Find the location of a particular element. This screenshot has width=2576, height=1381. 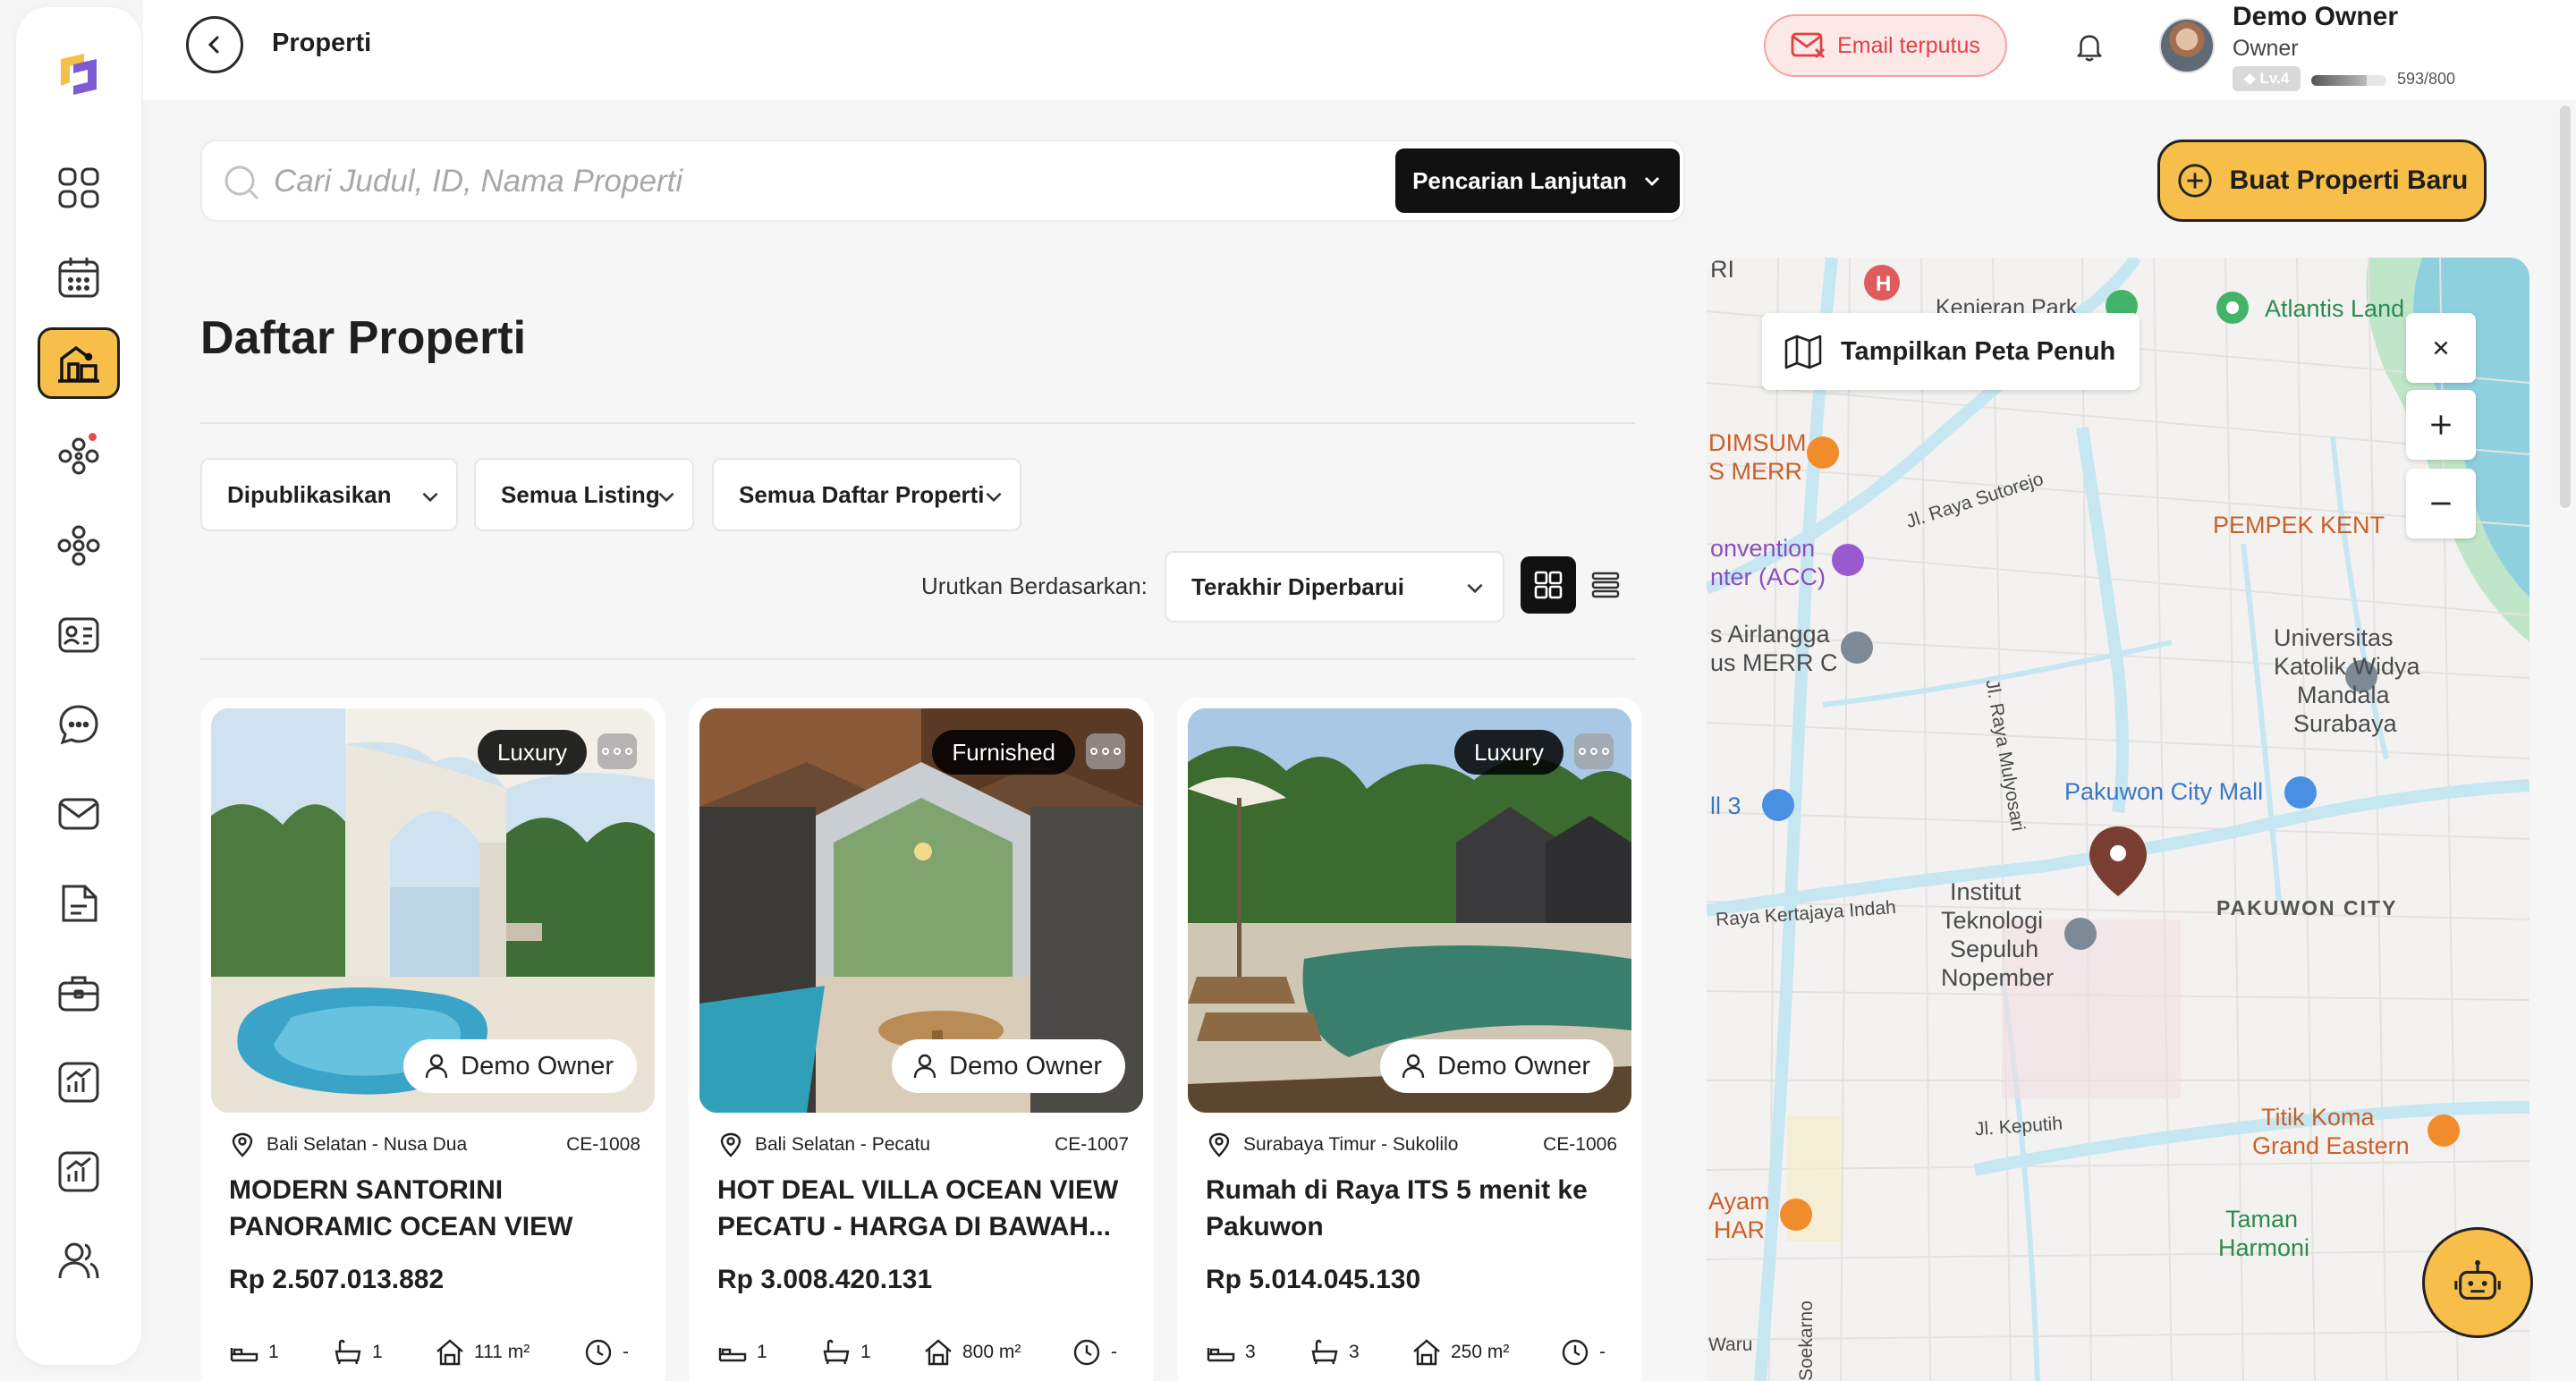

filter-property-list-label: Semua Daftar Properti is located at coordinates (862, 494).